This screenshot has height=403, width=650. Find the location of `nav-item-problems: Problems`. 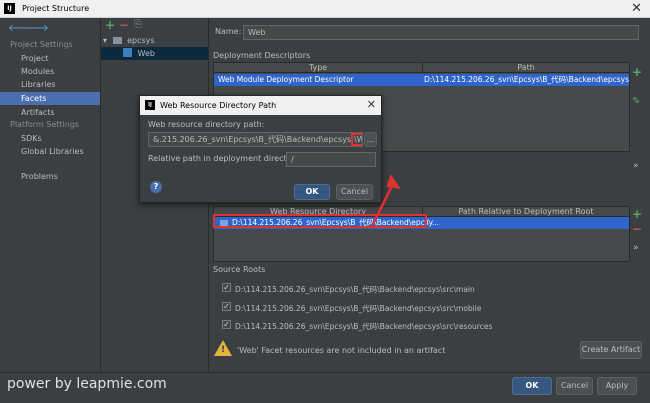

nav-item-problems: Problems is located at coordinates (50, 176).